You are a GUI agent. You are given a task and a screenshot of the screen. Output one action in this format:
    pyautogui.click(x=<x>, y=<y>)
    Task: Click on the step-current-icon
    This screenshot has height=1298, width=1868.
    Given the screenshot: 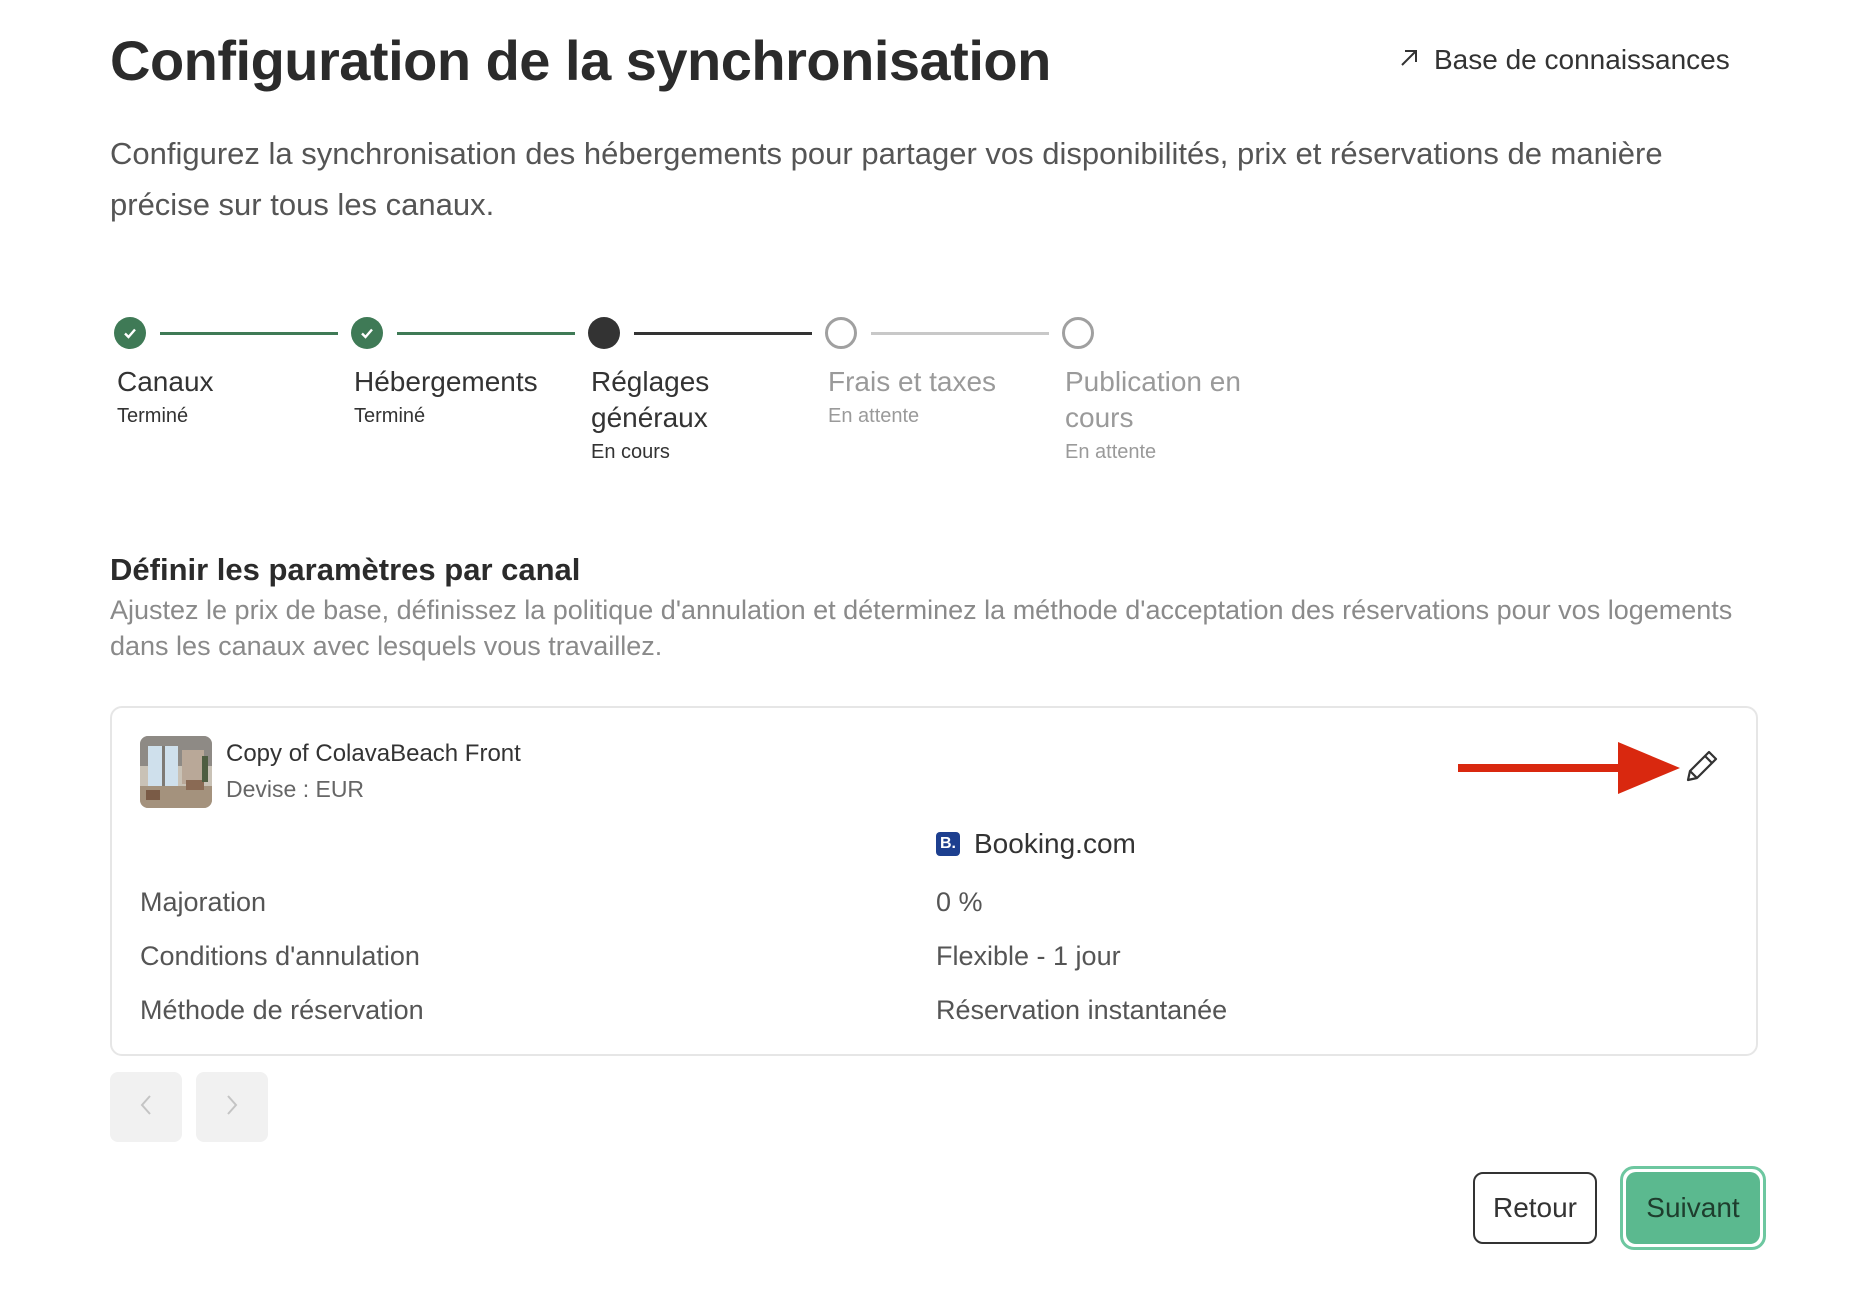 What is the action you would take?
    pyautogui.click(x=604, y=333)
    